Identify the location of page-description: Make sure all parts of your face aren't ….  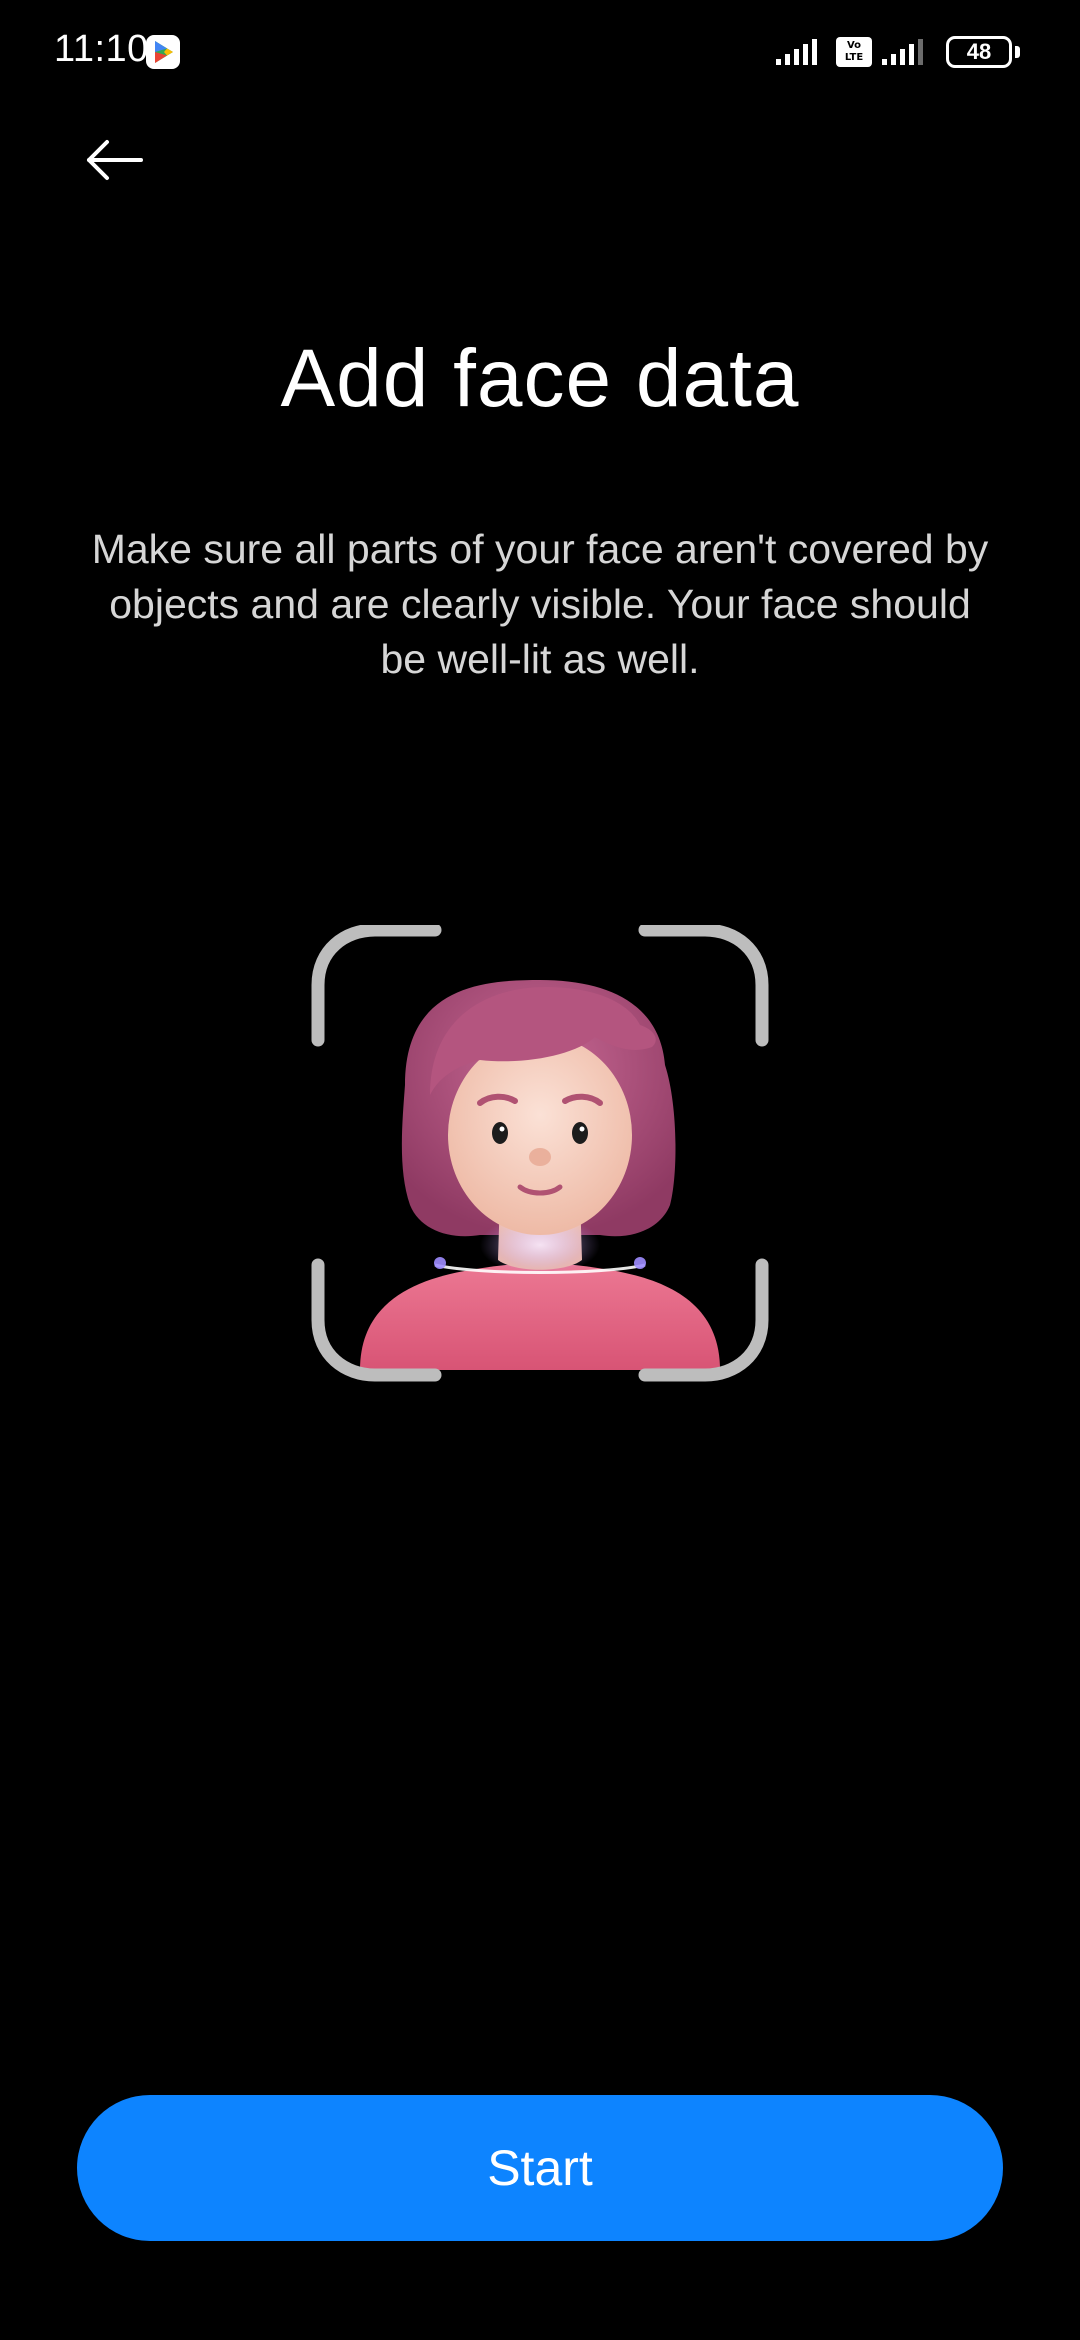
(540, 604).